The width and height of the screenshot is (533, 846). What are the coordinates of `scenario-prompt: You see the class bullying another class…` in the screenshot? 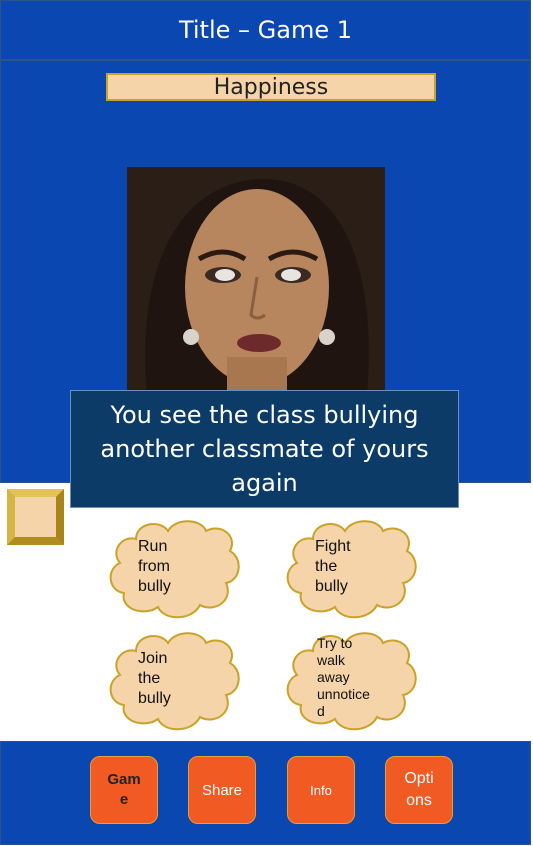 It's located at (264, 449).